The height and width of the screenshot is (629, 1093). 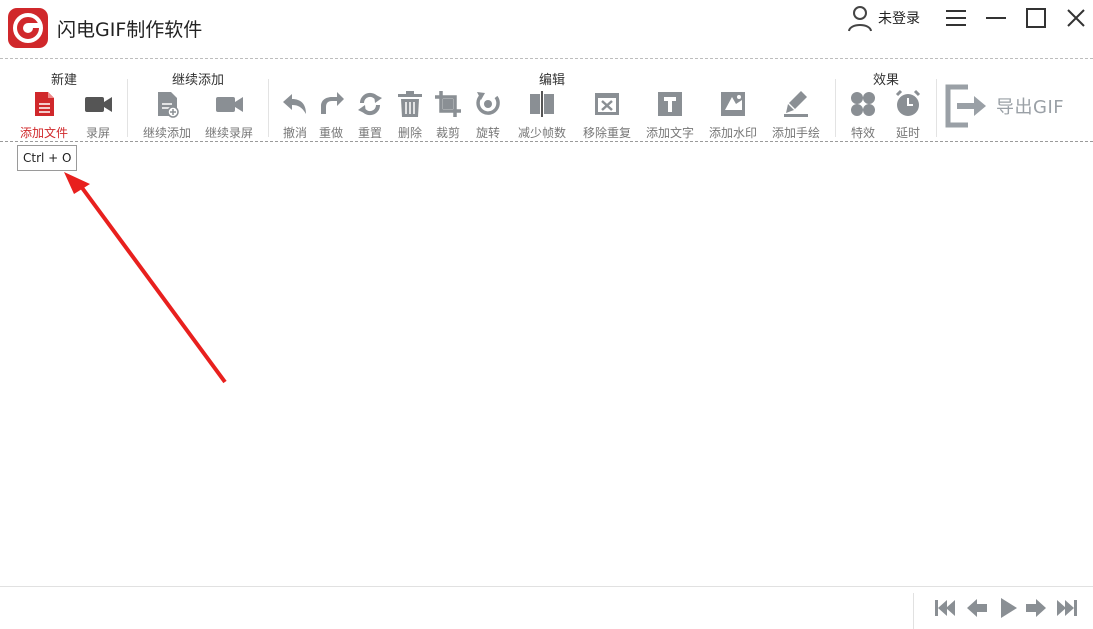 I want to click on clock-icon, so click(x=908, y=102).